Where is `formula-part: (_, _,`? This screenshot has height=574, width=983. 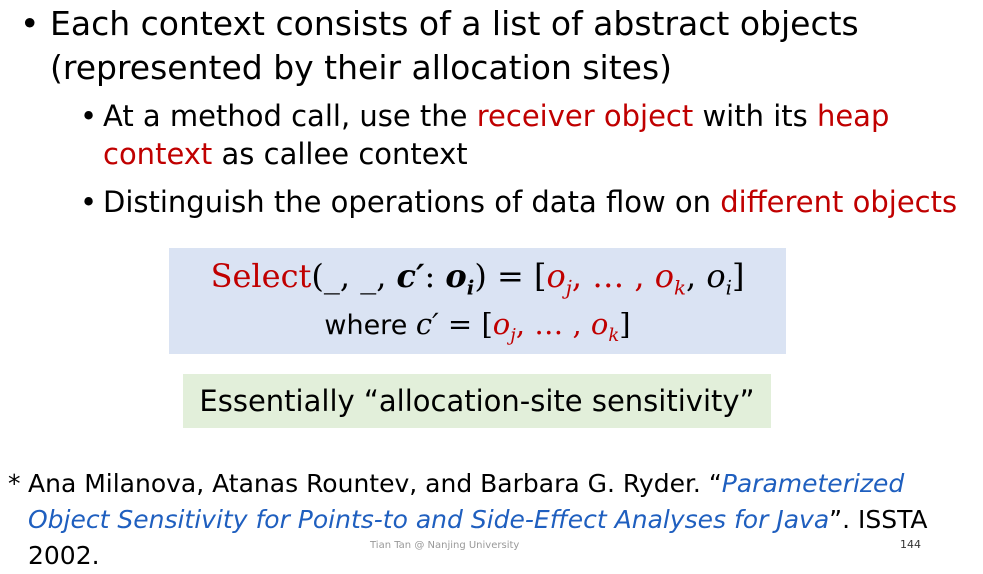 formula-part: (_, _, is located at coordinates (354, 276).